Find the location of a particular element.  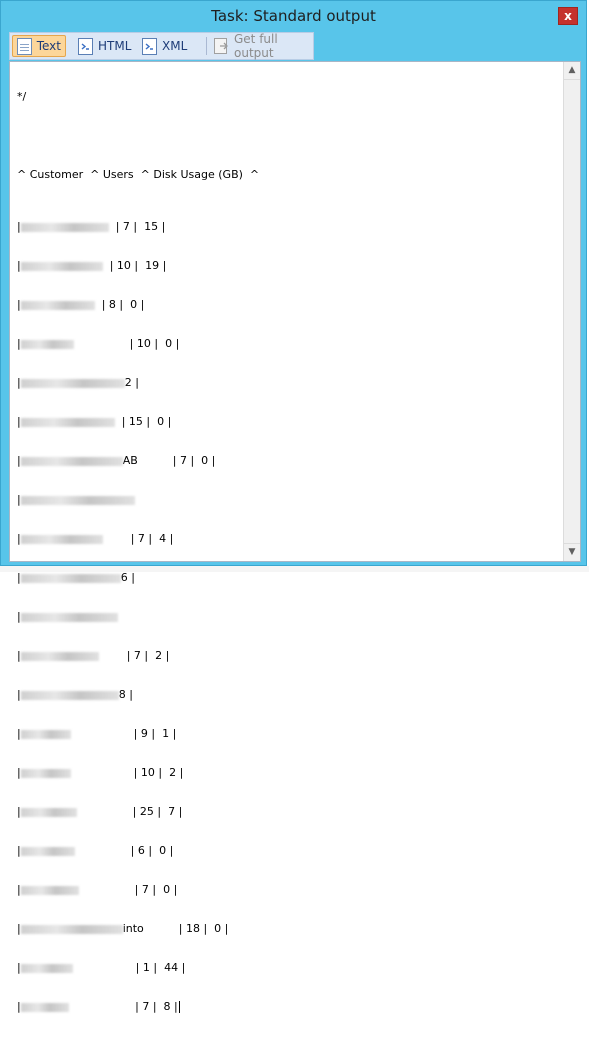

row-values: | 7 | 8 | is located at coordinates (156, 1006).